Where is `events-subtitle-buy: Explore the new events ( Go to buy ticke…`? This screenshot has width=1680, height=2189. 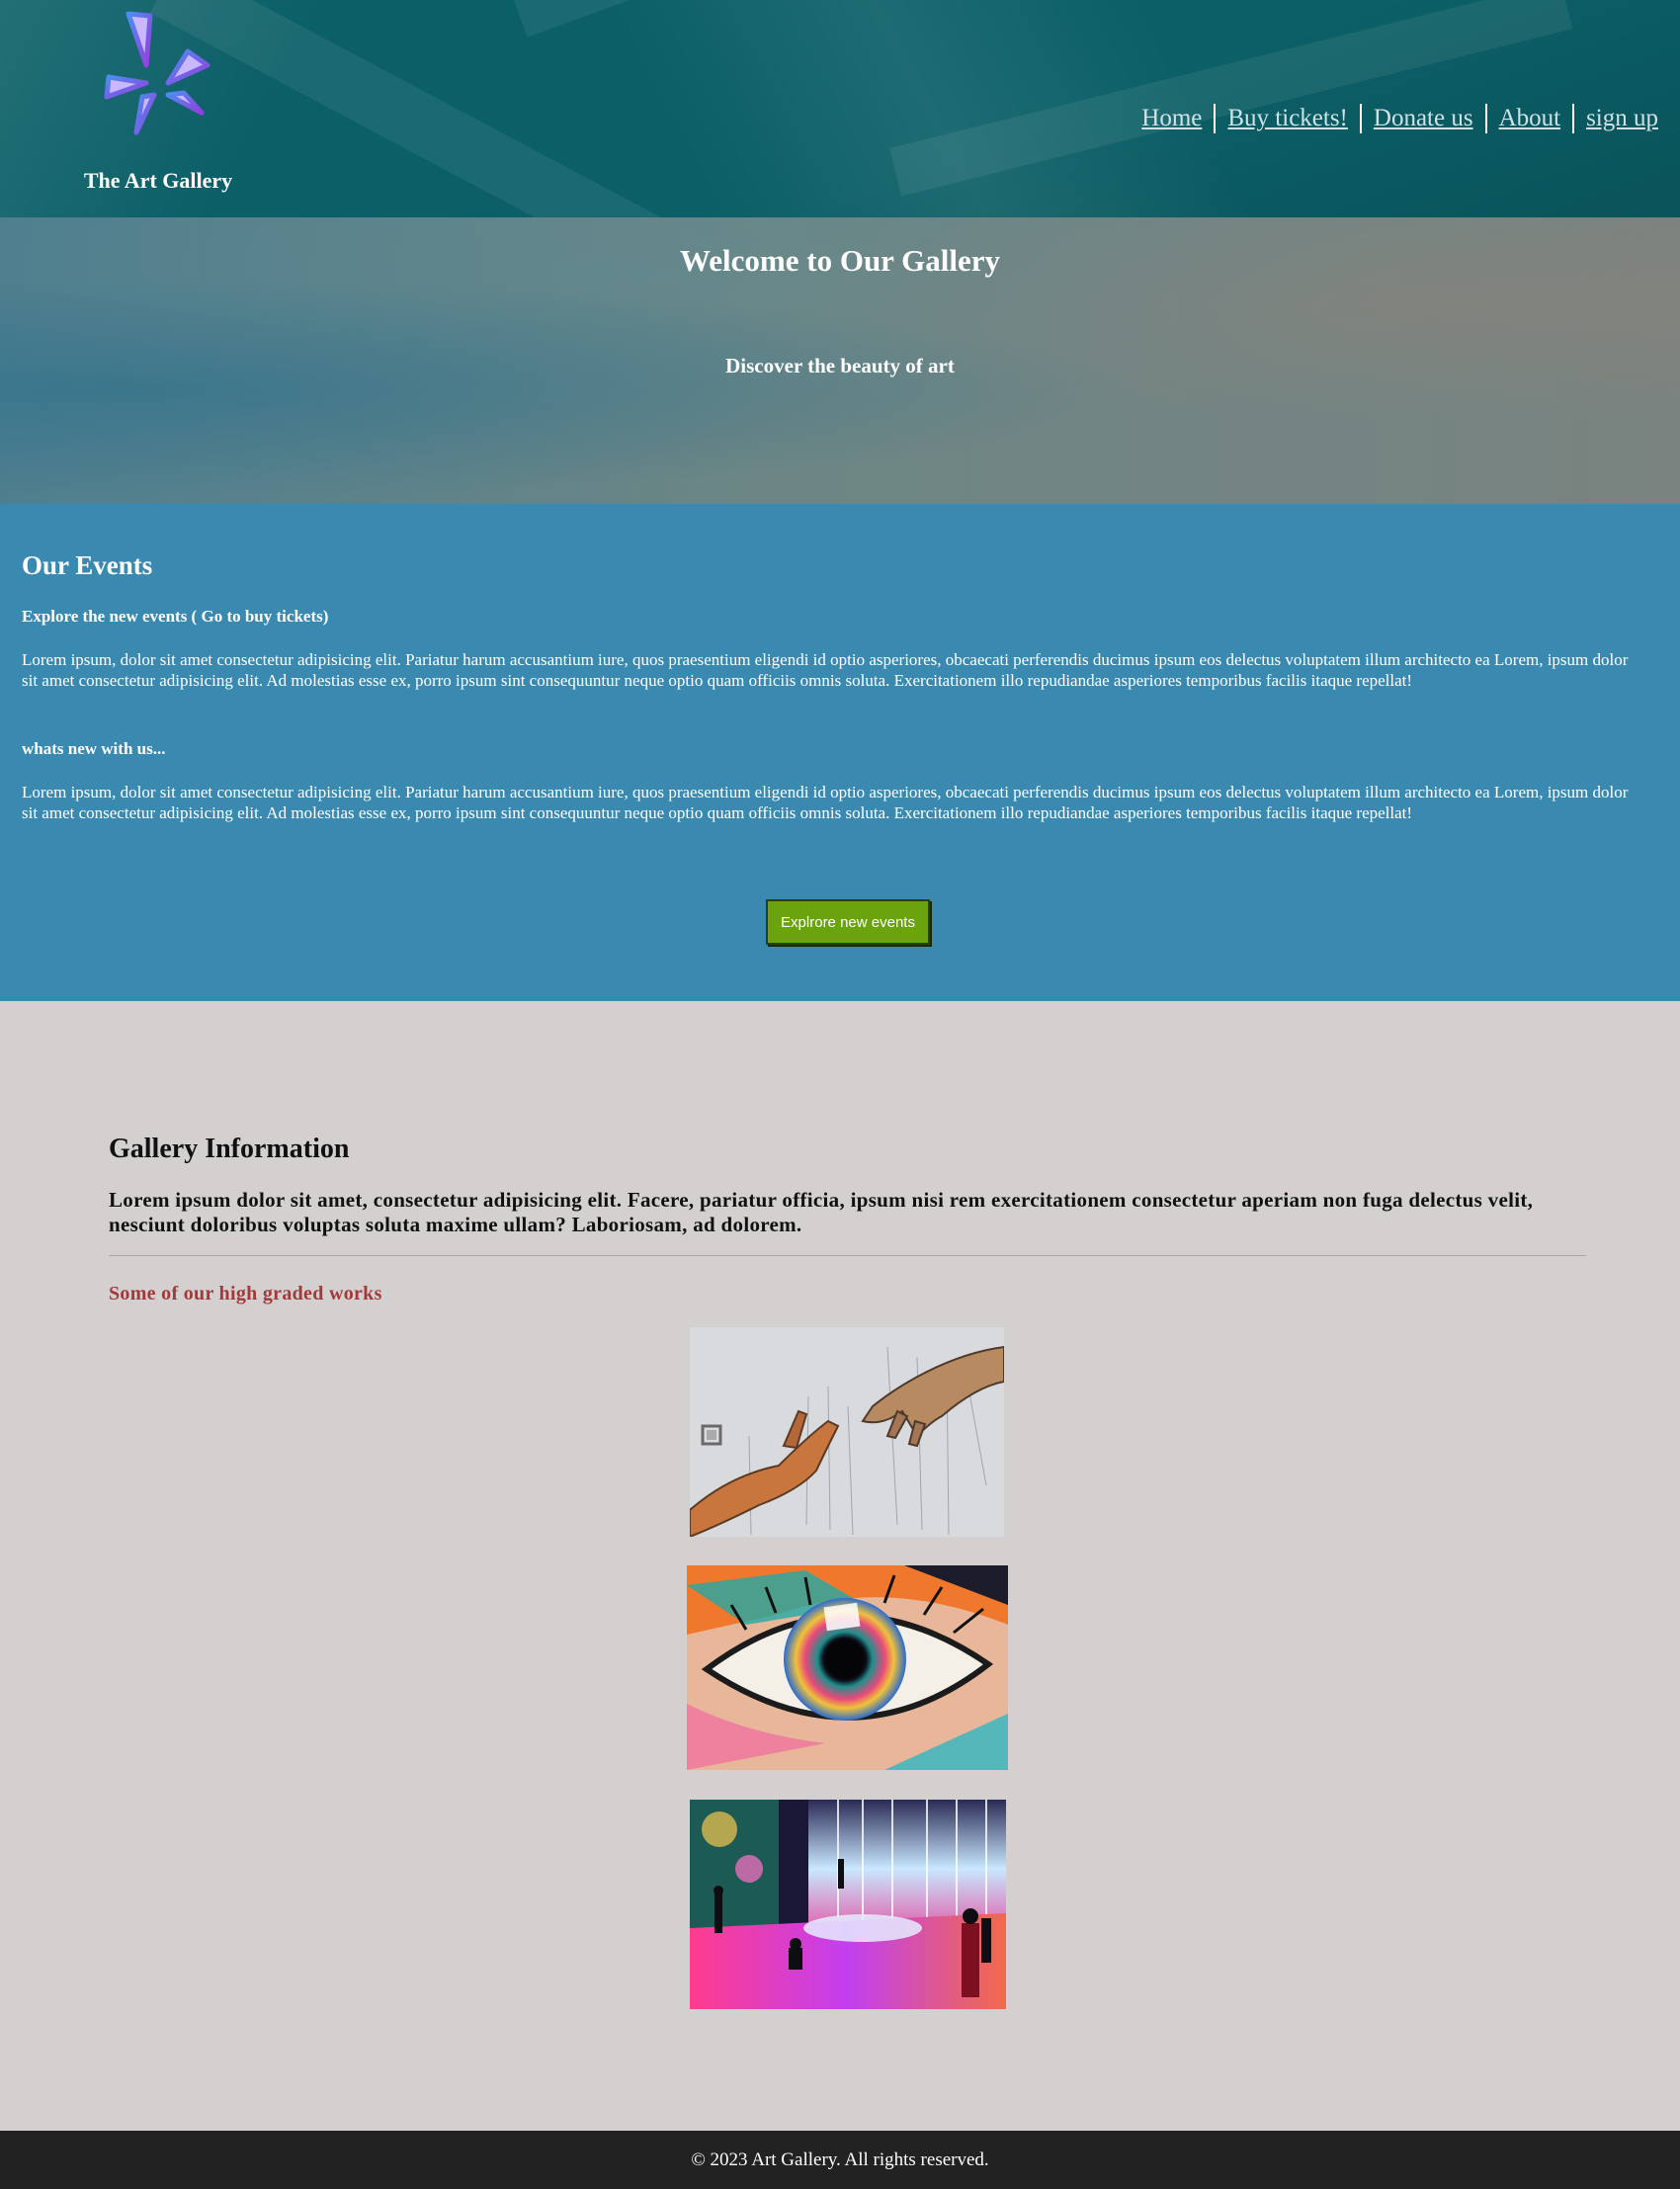
events-subtitle-buy: Explore the new events ( Go to buy ticke… is located at coordinates (175, 616).